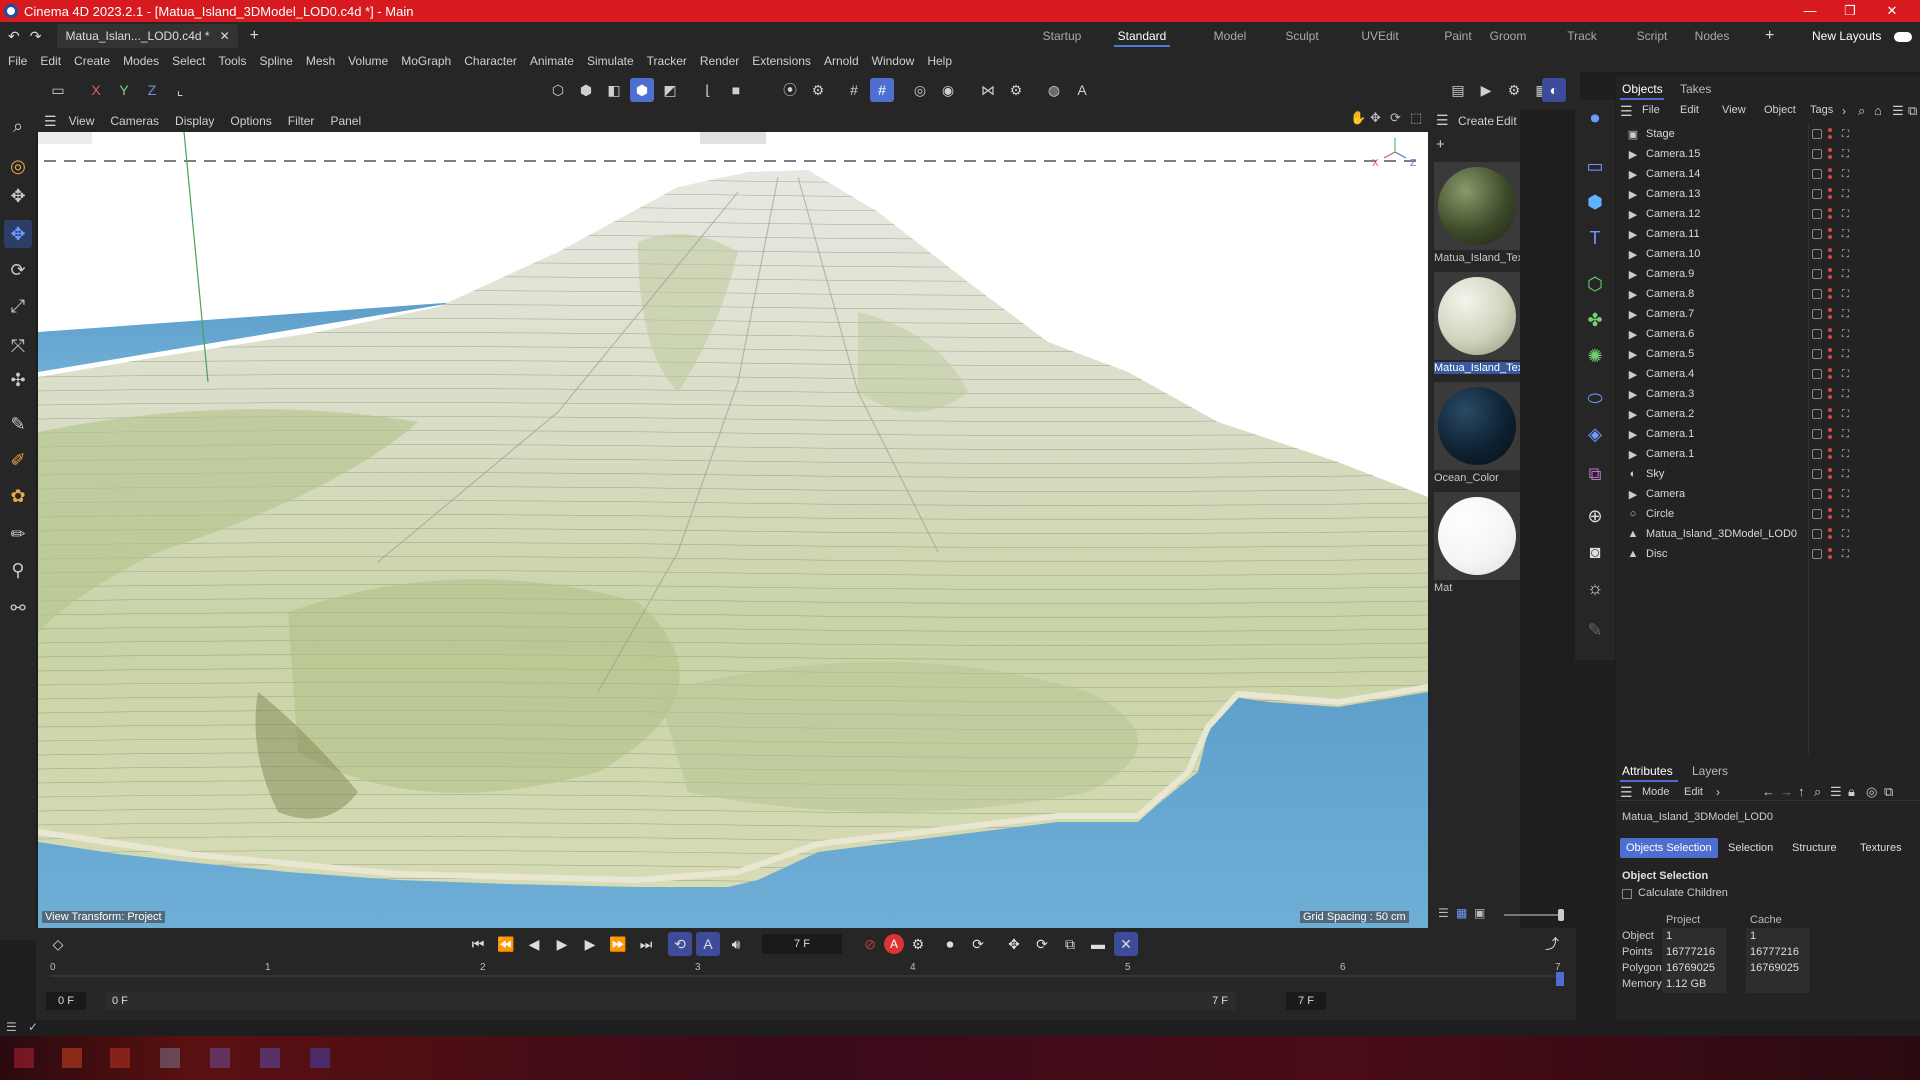 The width and height of the screenshot is (1920, 1080). I want to click on attributes-edit-menu: Edit, so click(1693, 792).